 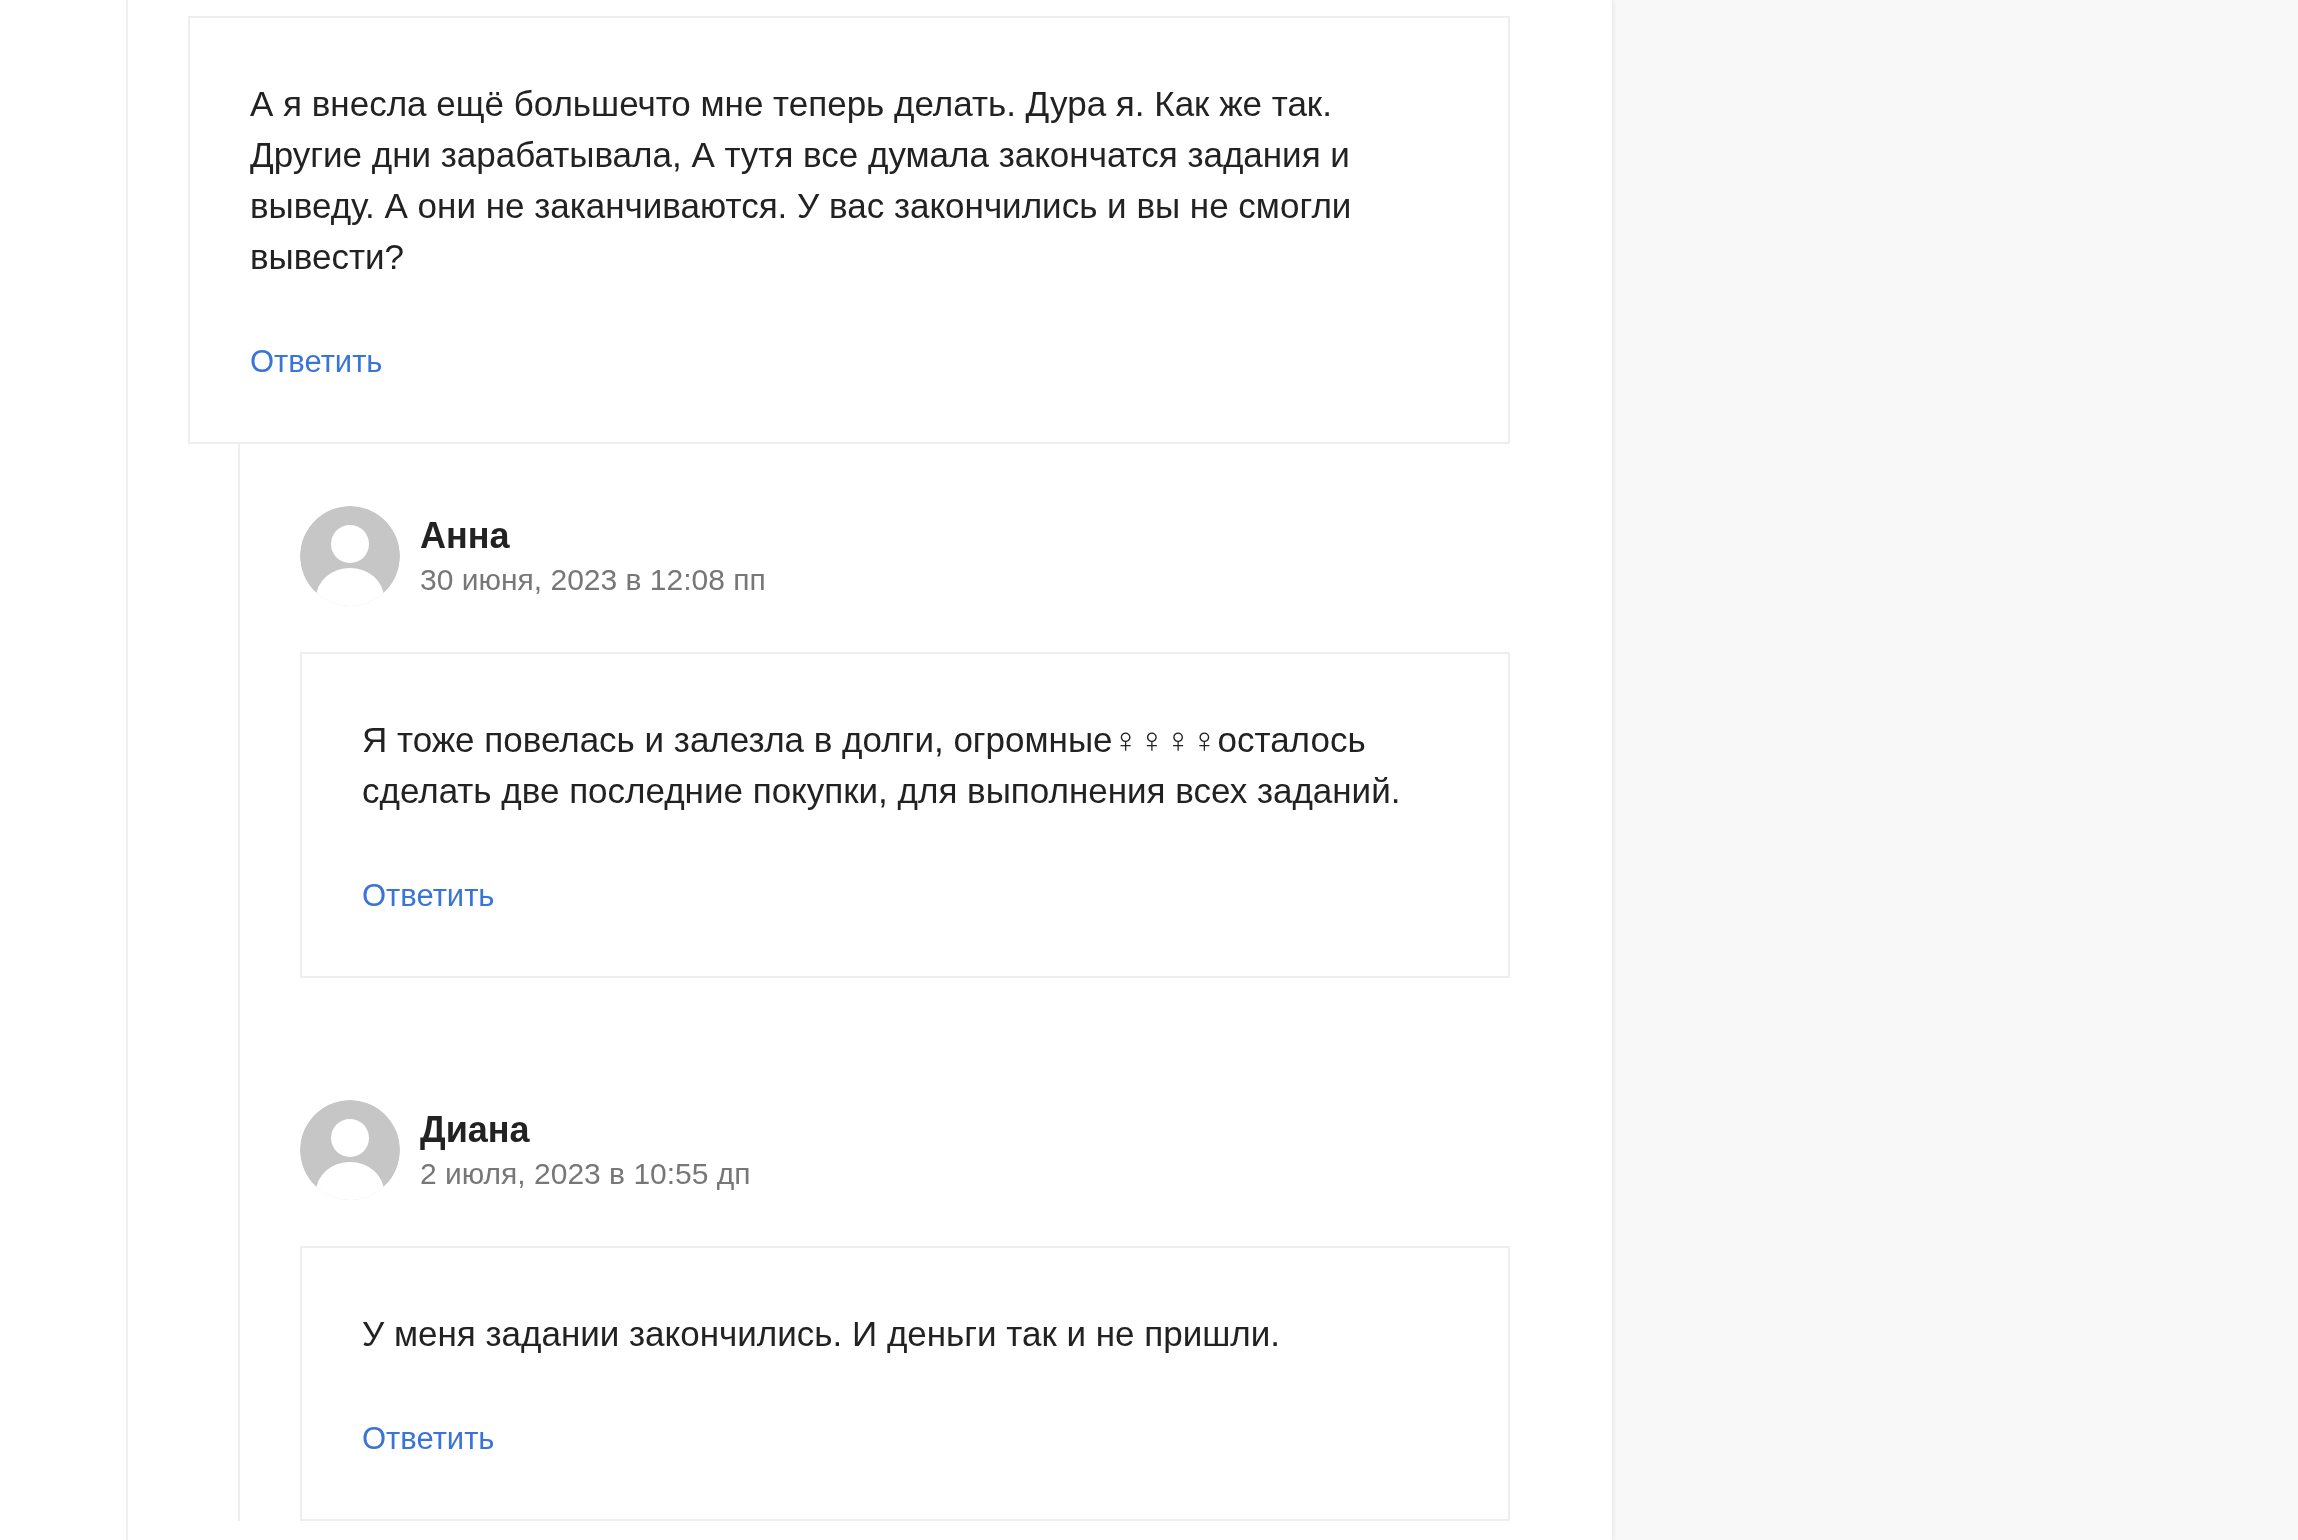 I want to click on author-name: Диана, so click(x=475, y=1130).